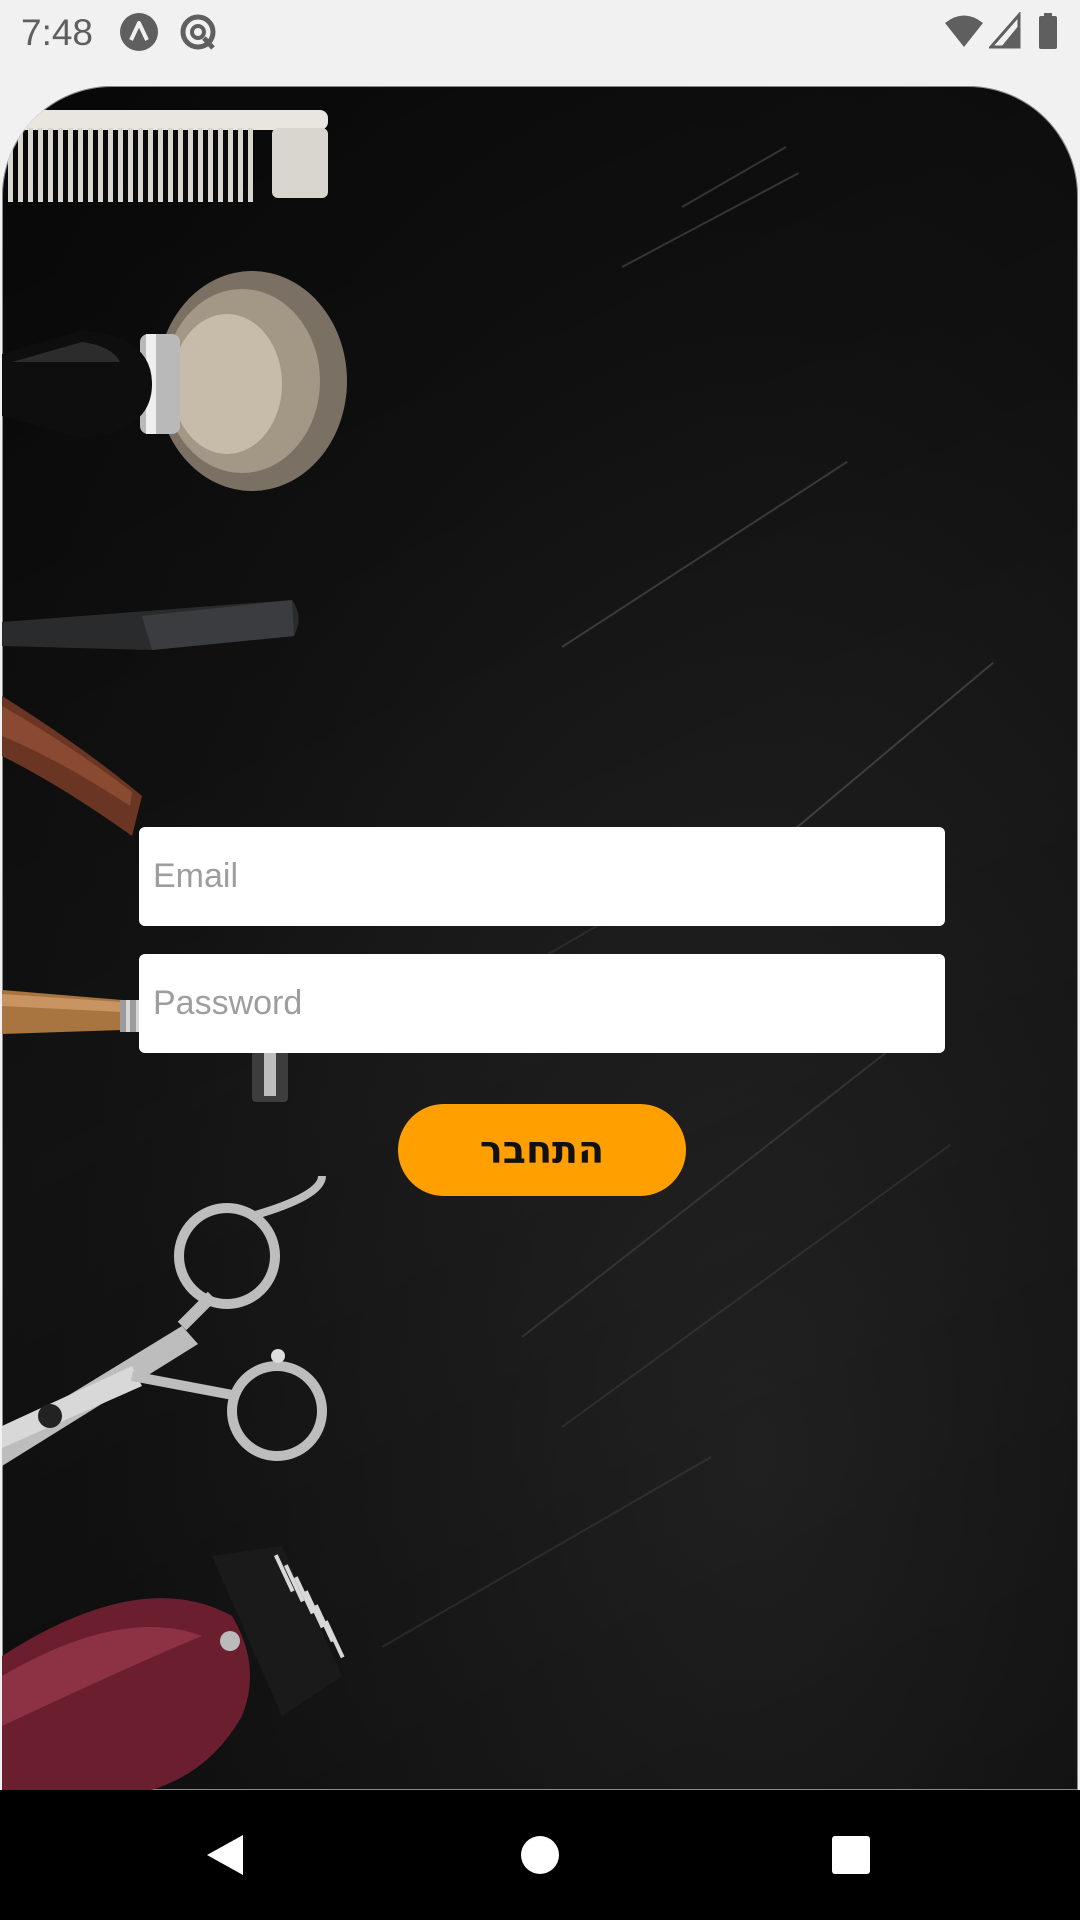  What do you see at coordinates (540, 31) in the screenshot?
I see `status-bar: 7:48` at bounding box center [540, 31].